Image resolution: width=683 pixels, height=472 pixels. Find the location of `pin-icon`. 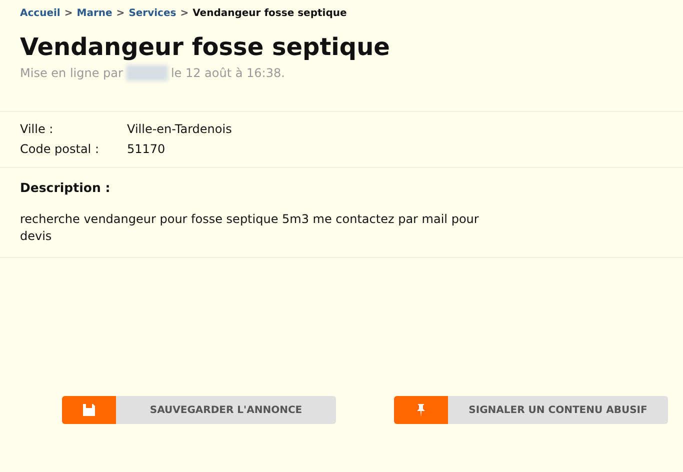

pin-icon is located at coordinates (421, 410).